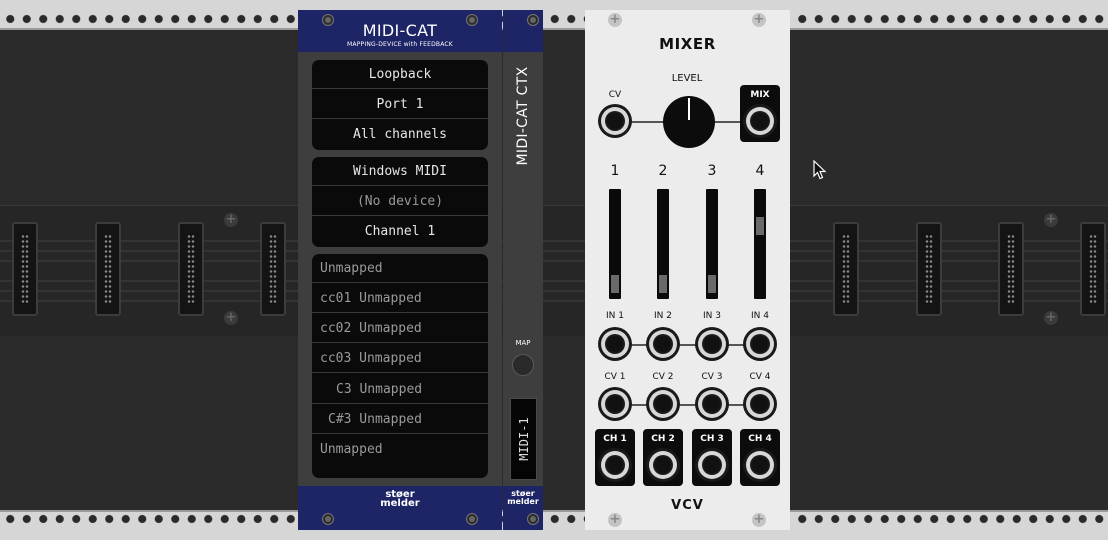 This screenshot has width=1108, height=540. I want to click on cv-label: CV, so click(615, 95).